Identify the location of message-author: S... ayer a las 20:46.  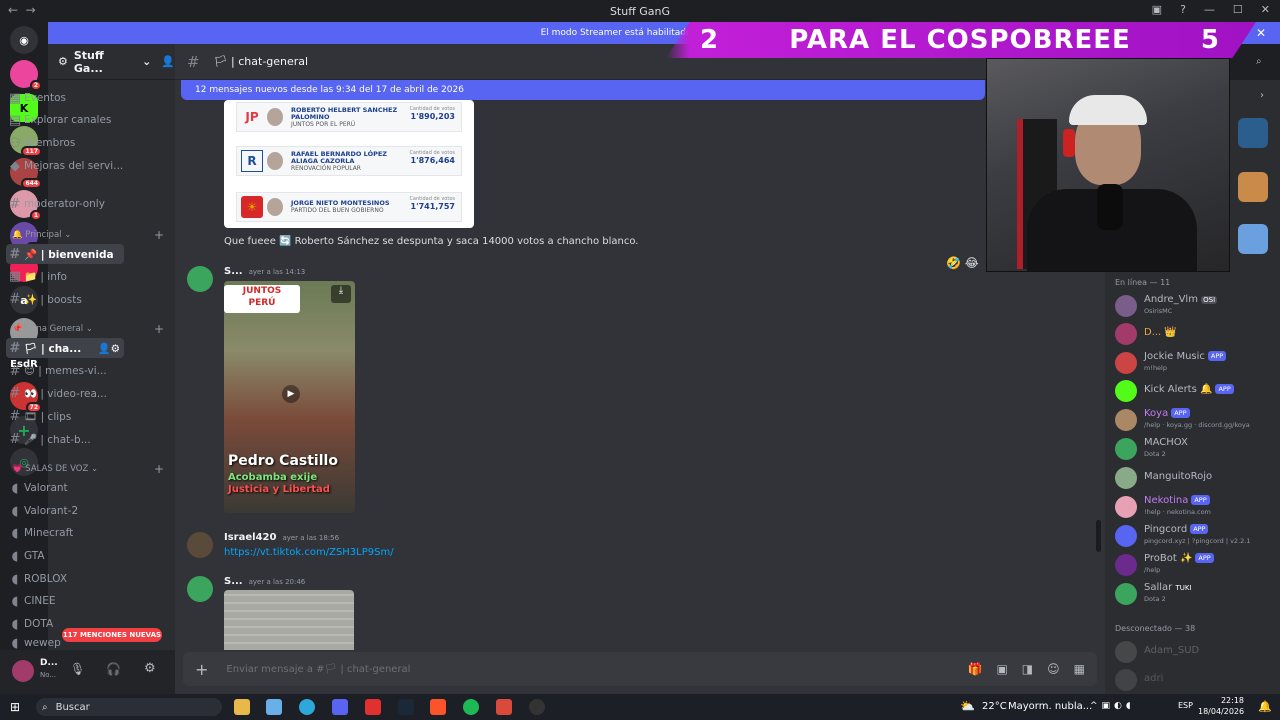
(264, 581).